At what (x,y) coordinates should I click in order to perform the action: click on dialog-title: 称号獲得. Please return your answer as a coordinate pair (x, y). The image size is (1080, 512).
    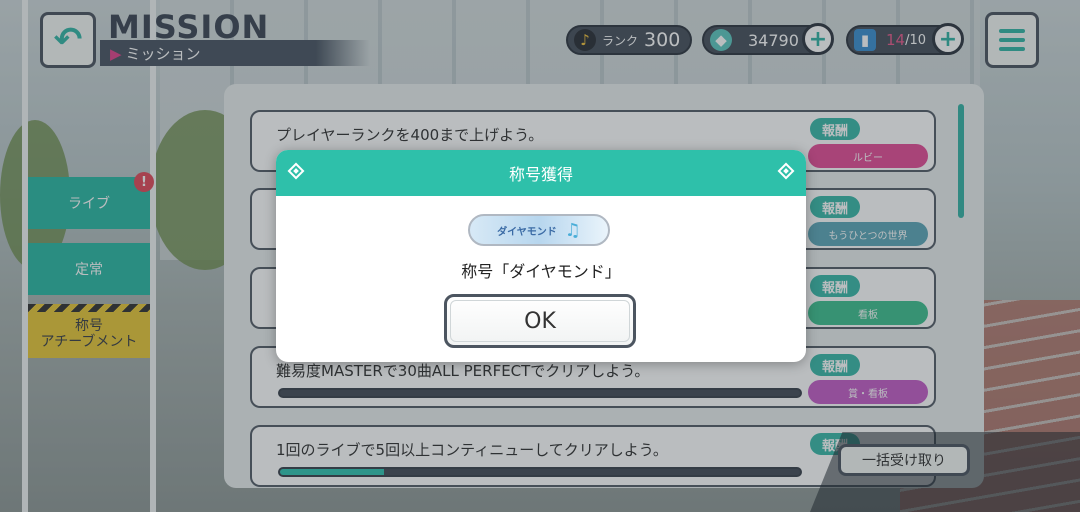
    Looking at the image, I should click on (540, 174).